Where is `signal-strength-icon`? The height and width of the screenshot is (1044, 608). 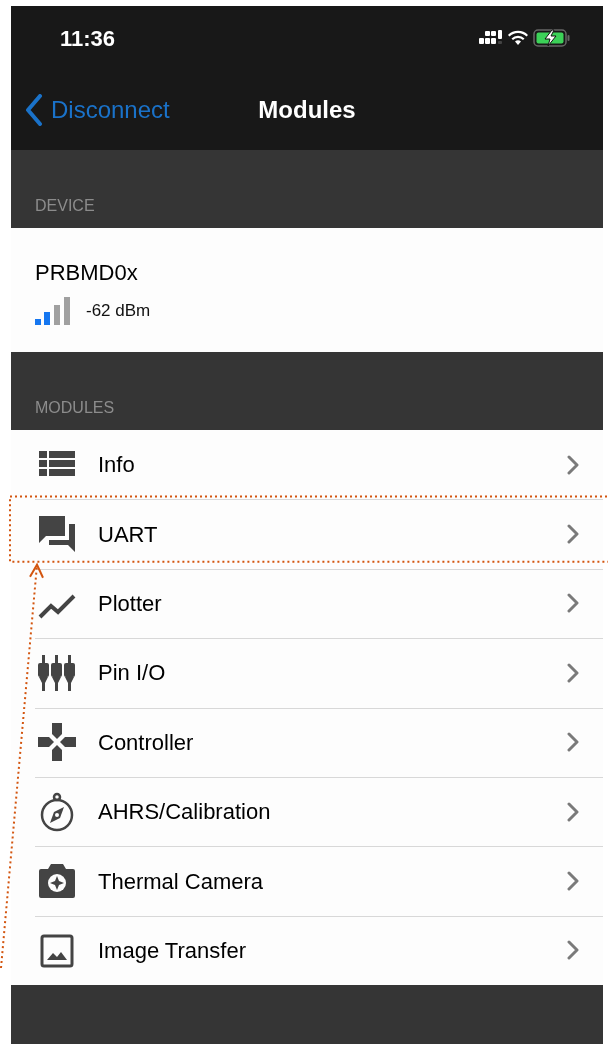 signal-strength-icon is located at coordinates (52, 311).